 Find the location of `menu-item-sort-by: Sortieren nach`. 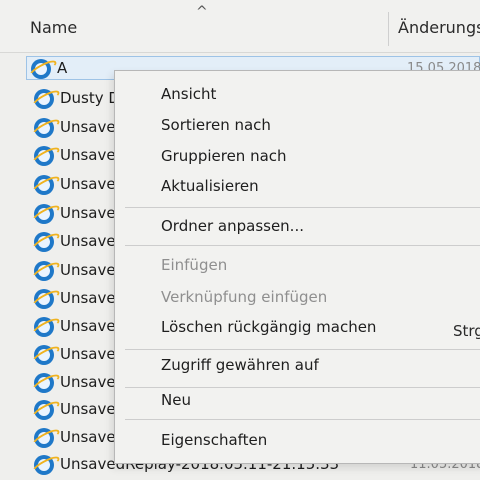

menu-item-sort-by: Sortieren nach is located at coordinates (216, 125).